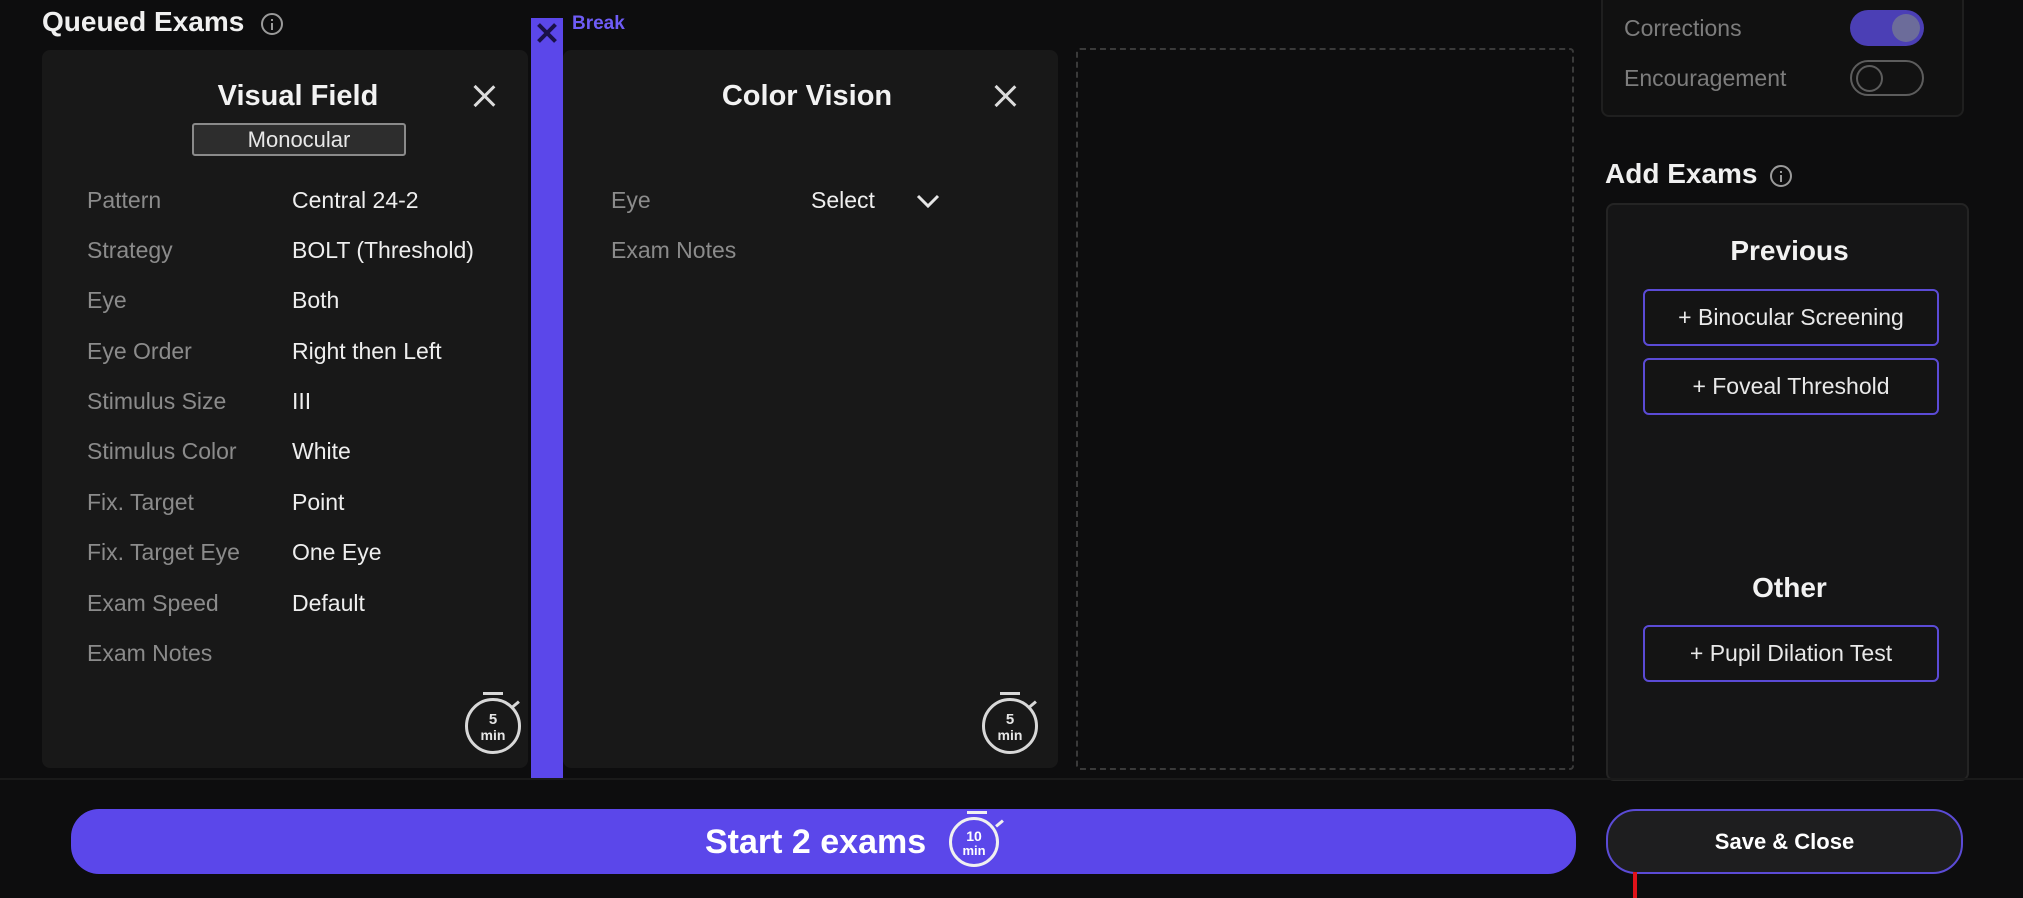 This screenshot has width=2023, height=898. I want to click on start-exams-button: Start 2 exams 10 min, so click(823, 841).